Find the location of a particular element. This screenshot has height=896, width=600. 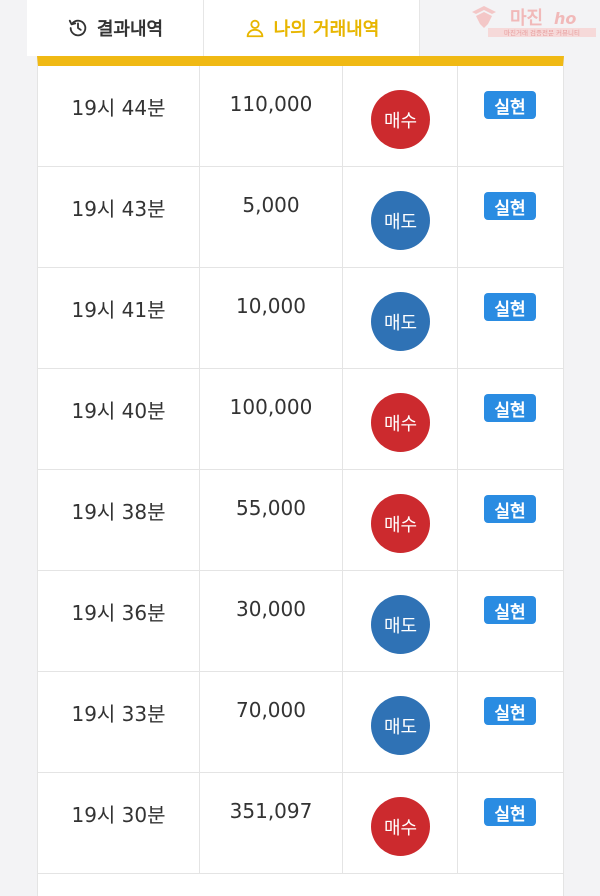

time-cell: 19시 41분 is located at coordinates (119, 318).